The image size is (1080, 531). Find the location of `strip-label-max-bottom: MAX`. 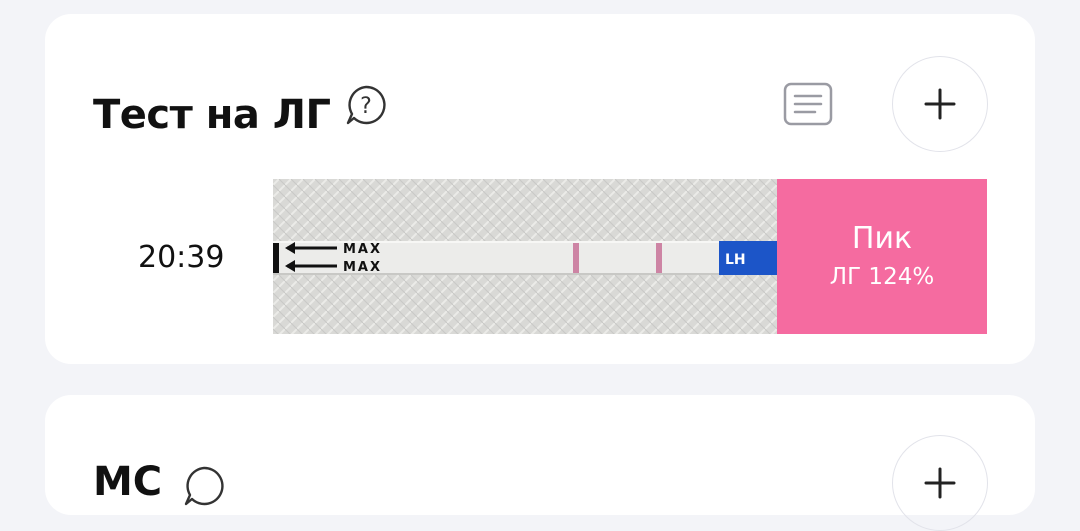

strip-label-max-bottom: MAX is located at coordinates (362, 267).